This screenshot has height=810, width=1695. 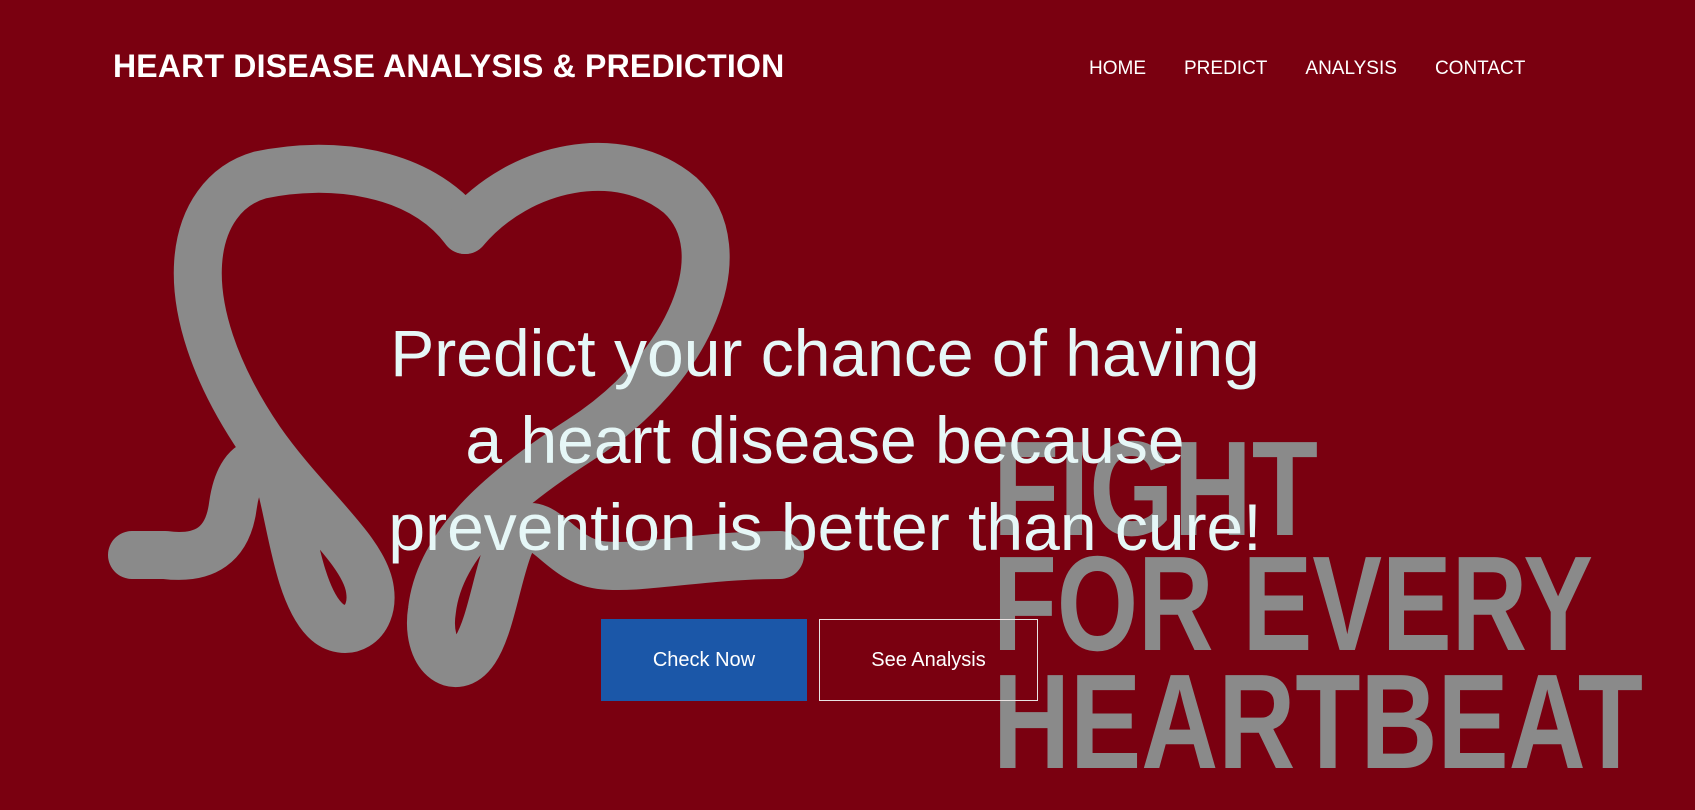 I want to click on hero-headline-line: prevention is better than cure!, so click(x=825, y=527).